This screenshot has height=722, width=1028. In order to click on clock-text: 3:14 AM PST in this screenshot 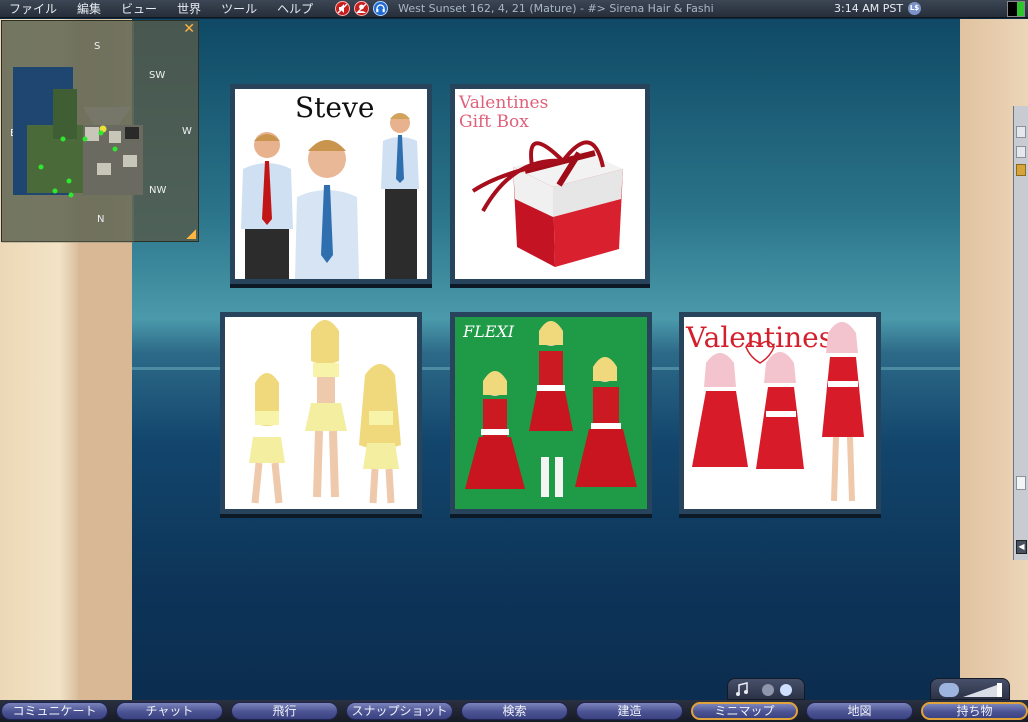, I will do `click(869, 8)`.